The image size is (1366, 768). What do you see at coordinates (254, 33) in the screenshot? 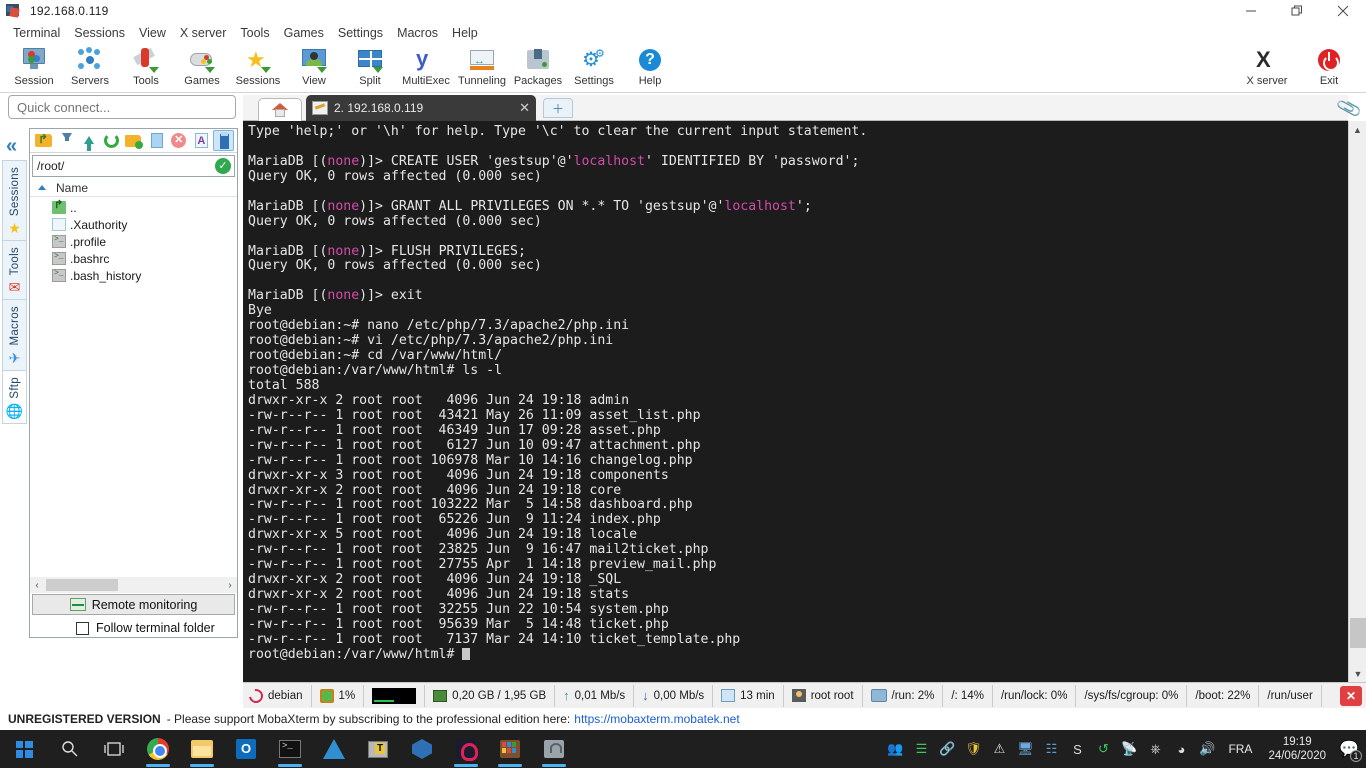
I see `menu-tools: Tools` at bounding box center [254, 33].